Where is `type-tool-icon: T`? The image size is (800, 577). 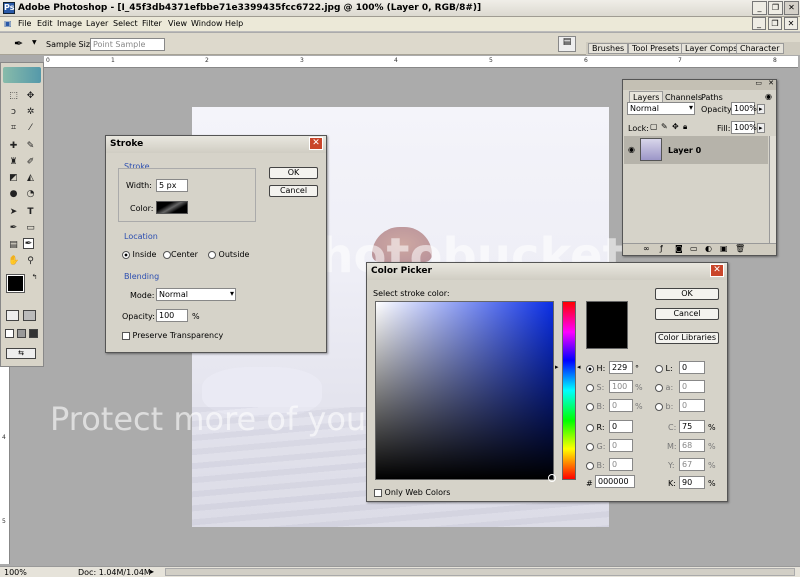
type-tool-icon: T is located at coordinates (30, 212).